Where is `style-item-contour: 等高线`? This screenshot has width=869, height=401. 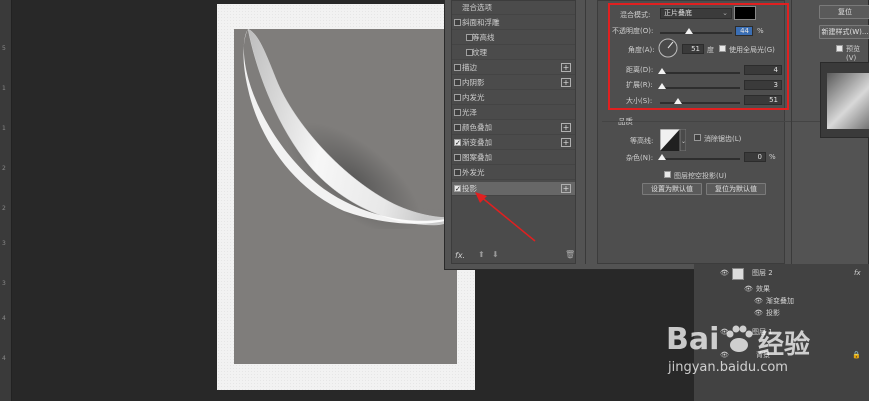 style-item-contour: 等高线 is located at coordinates (513, 38).